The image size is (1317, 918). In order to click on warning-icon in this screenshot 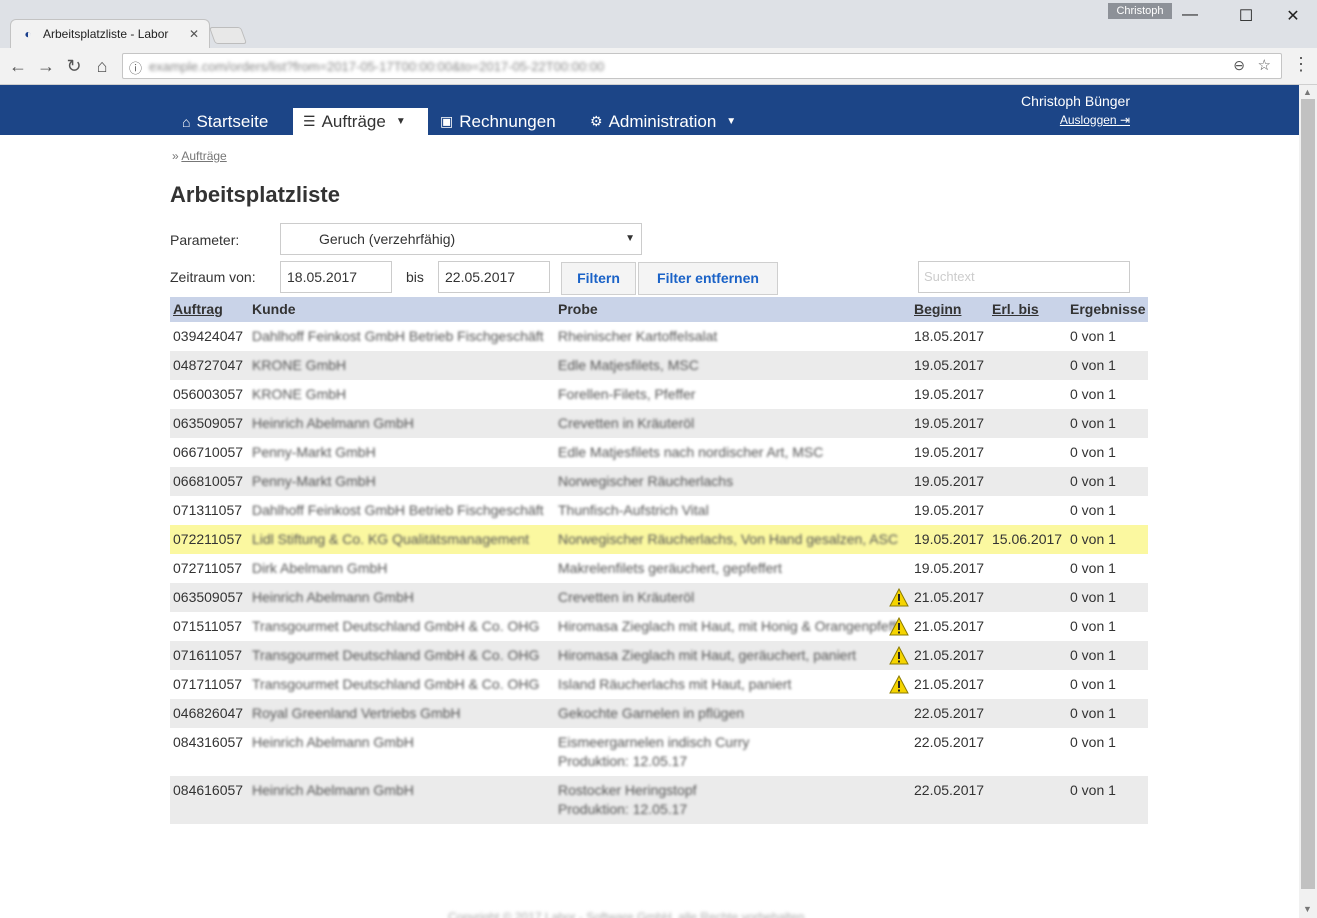, I will do `click(899, 684)`.